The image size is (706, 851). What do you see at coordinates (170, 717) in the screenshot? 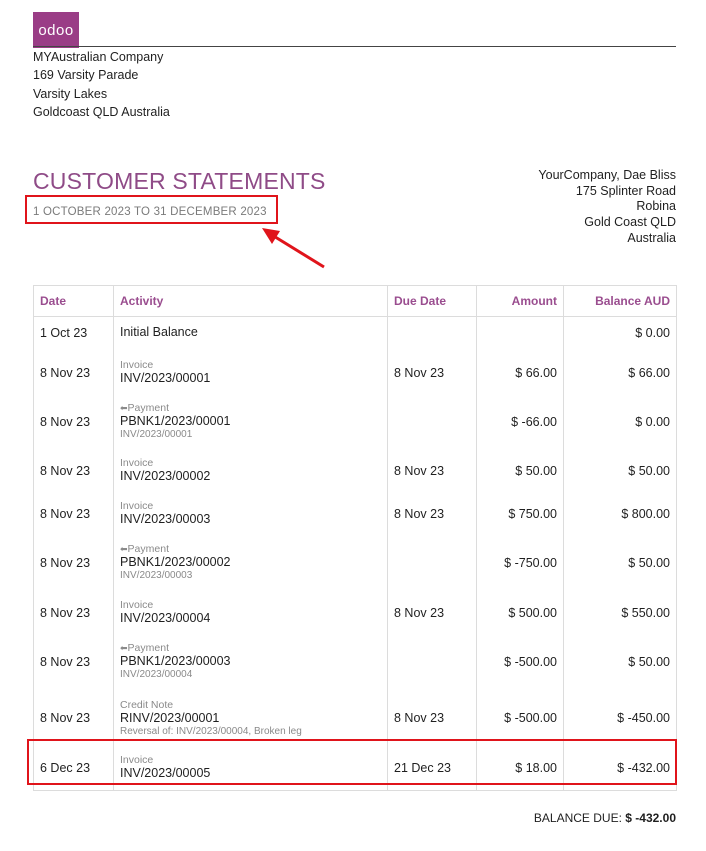
I see `activity-reference: RINV/2023/00001` at bounding box center [170, 717].